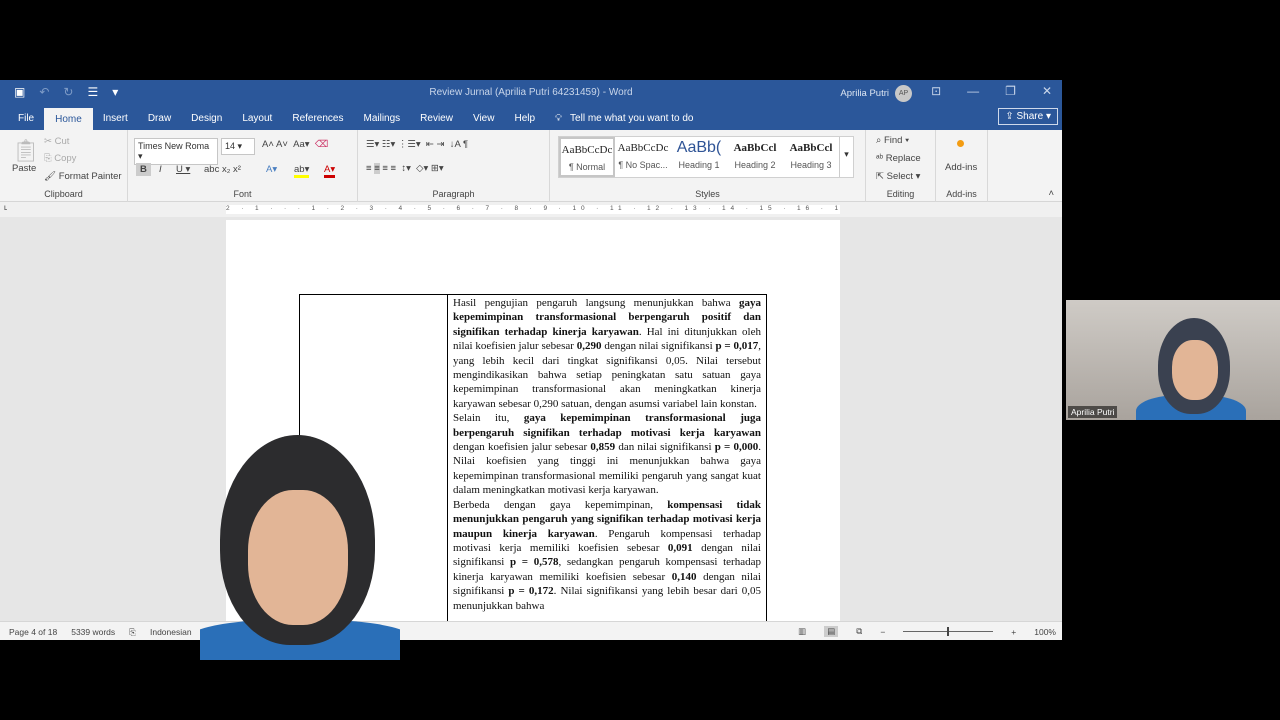  What do you see at coordinates (132, 632) in the screenshot?
I see `proofing-icon: ⎘` at bounding box center [132, 632].